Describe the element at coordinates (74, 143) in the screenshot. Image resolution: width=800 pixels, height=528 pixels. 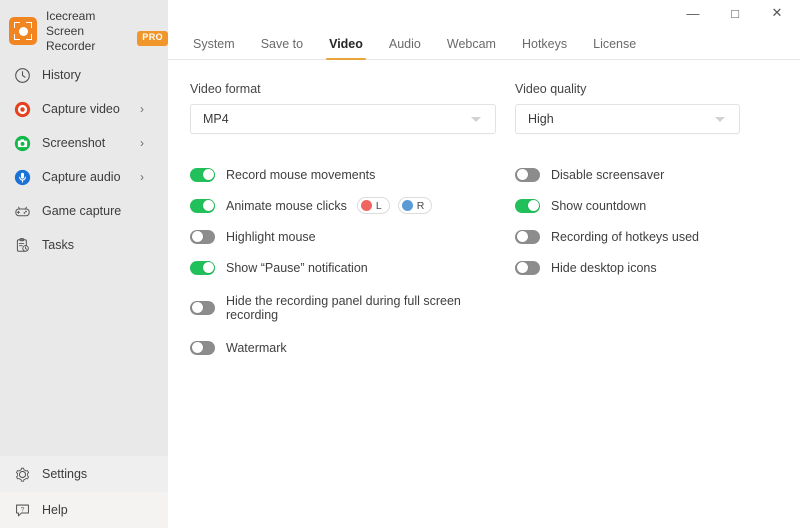
I see `sidebar-item-label: Screenshot` at that location.